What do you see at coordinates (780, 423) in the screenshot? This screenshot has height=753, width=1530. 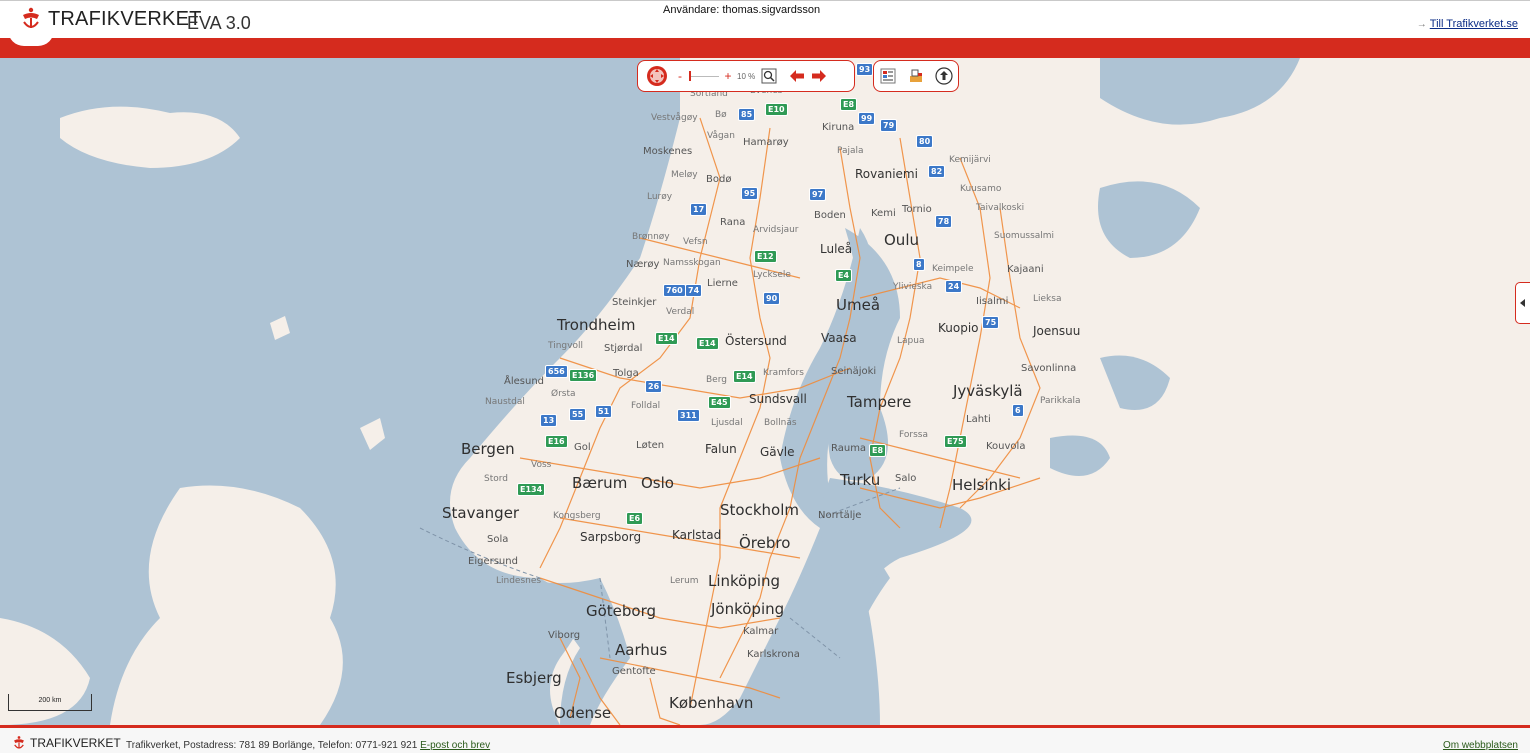 I see `city-label-bollnas: Bollnäs` at bounding box center [780, 423].